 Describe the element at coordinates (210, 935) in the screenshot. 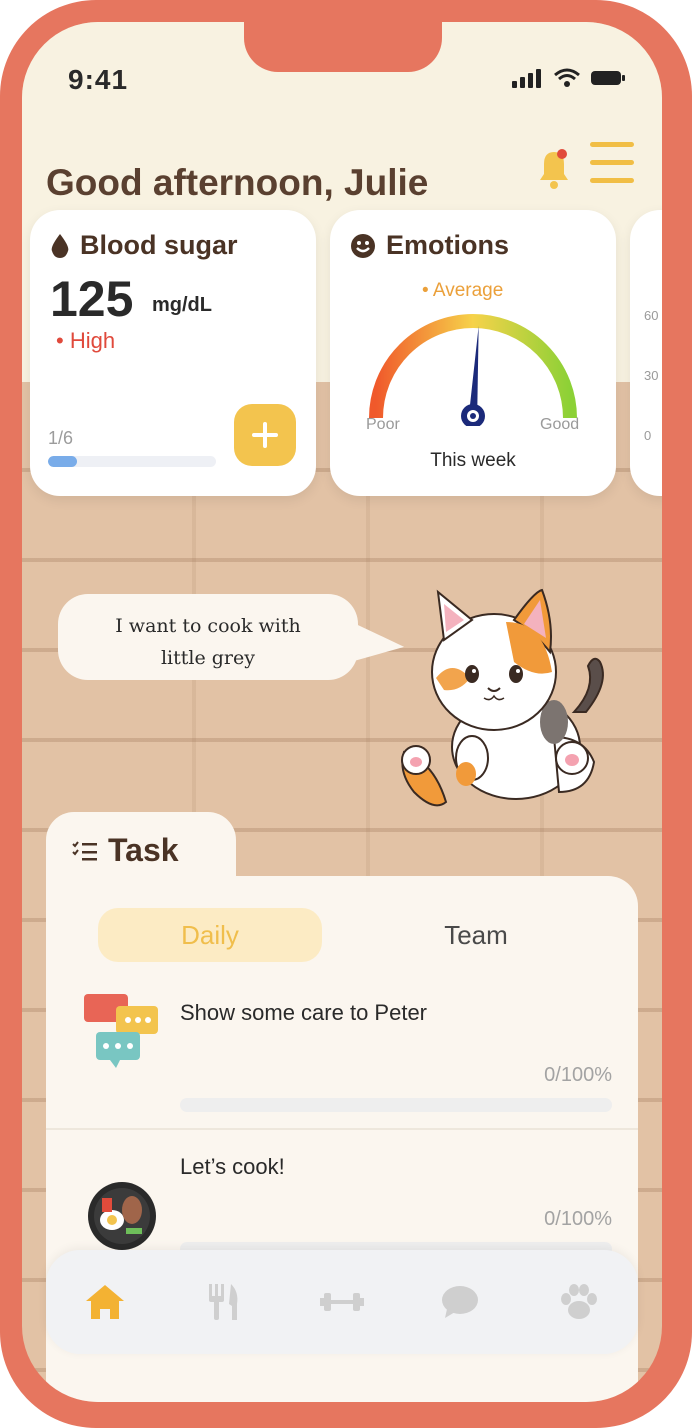

I see `tab-daily: Daily` at that location.